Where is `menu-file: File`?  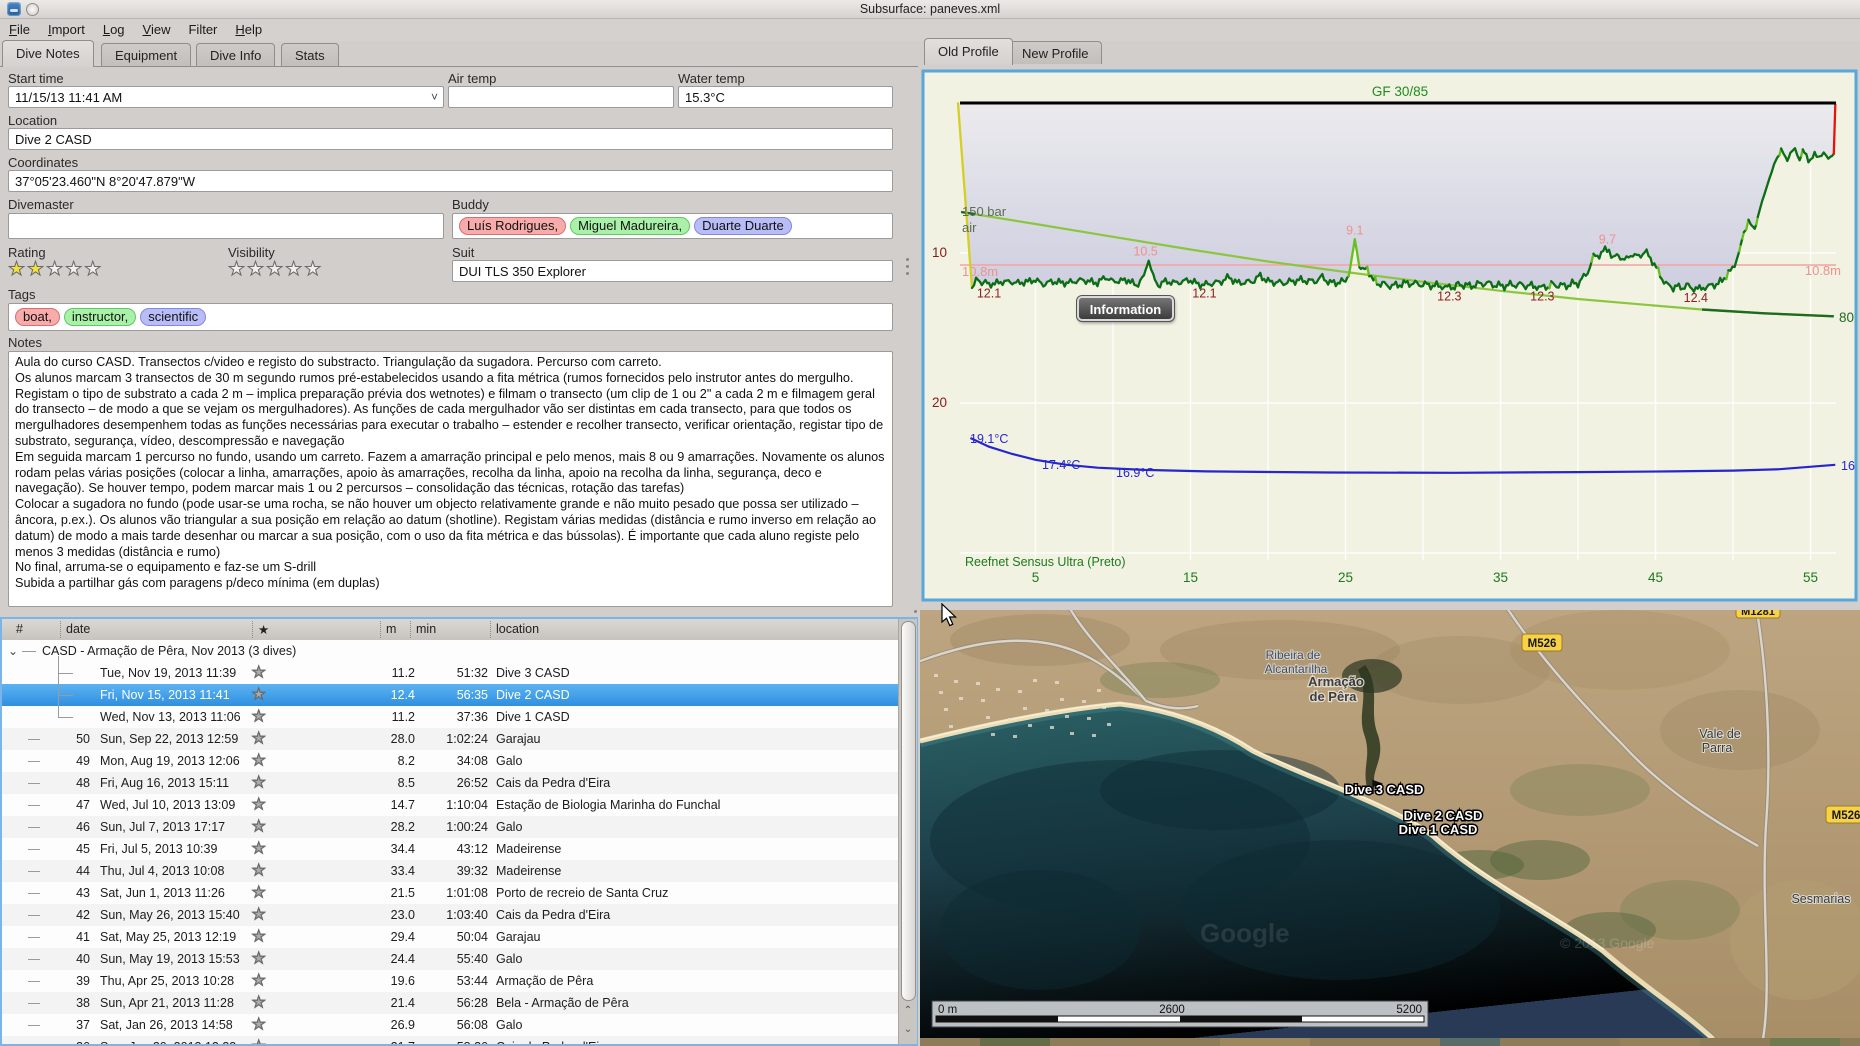
menu-file: File is located at coordinates (19, 29).